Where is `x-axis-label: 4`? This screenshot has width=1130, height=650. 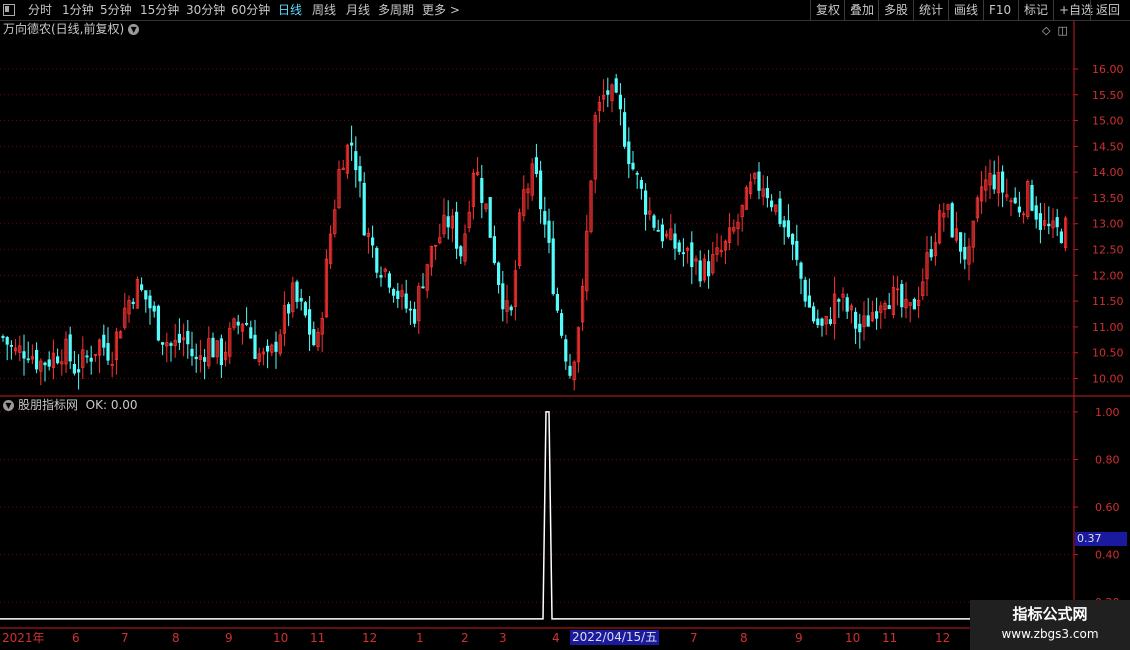 x-axis-label: 4 is located at coordinates (556, 638).